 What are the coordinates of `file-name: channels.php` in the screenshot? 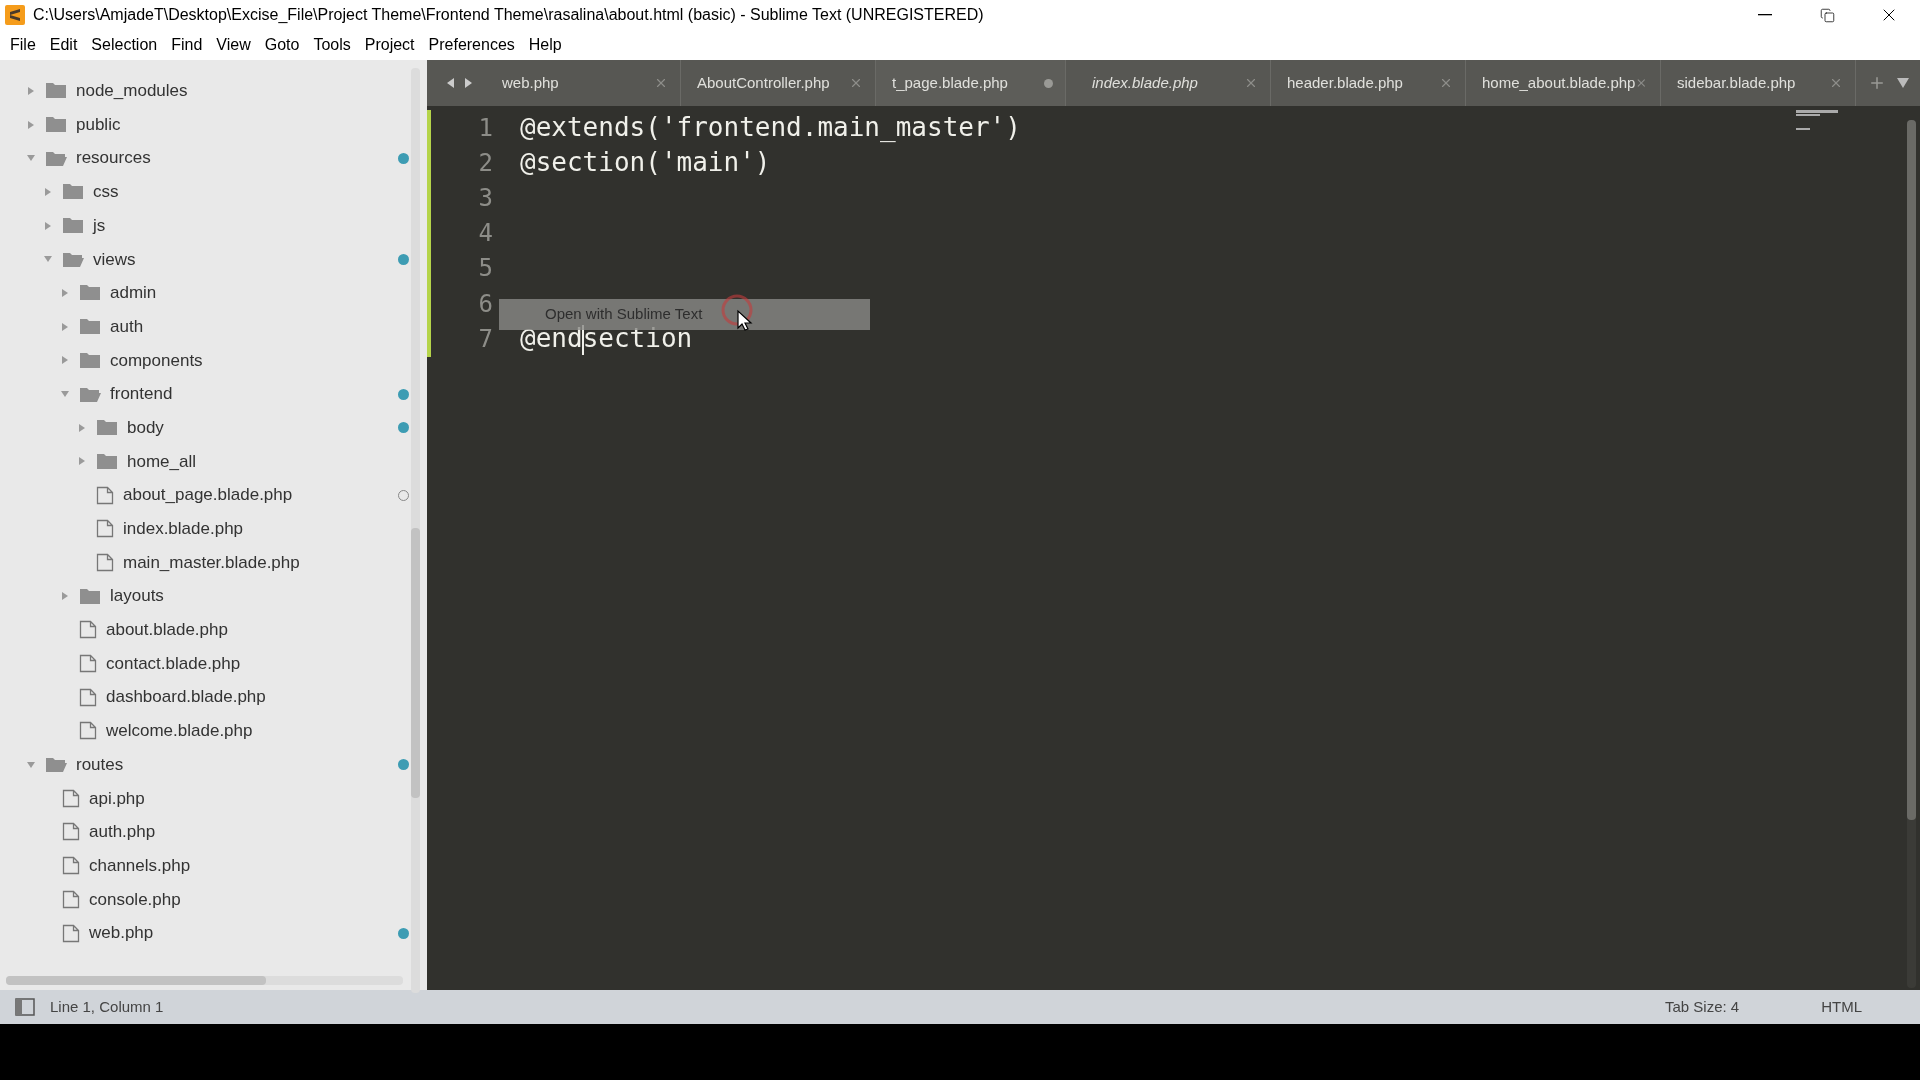 It's located at (140, 865).